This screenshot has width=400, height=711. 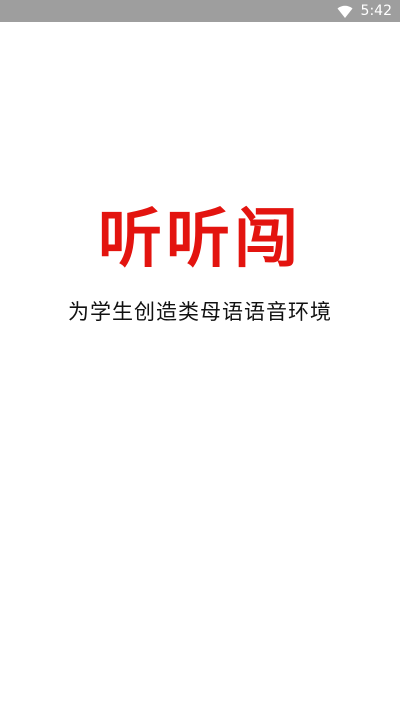 What do you see at coordinates (345, 11) in the screenshot?
I see `wifi-icon` at bounding box center [345, 11].